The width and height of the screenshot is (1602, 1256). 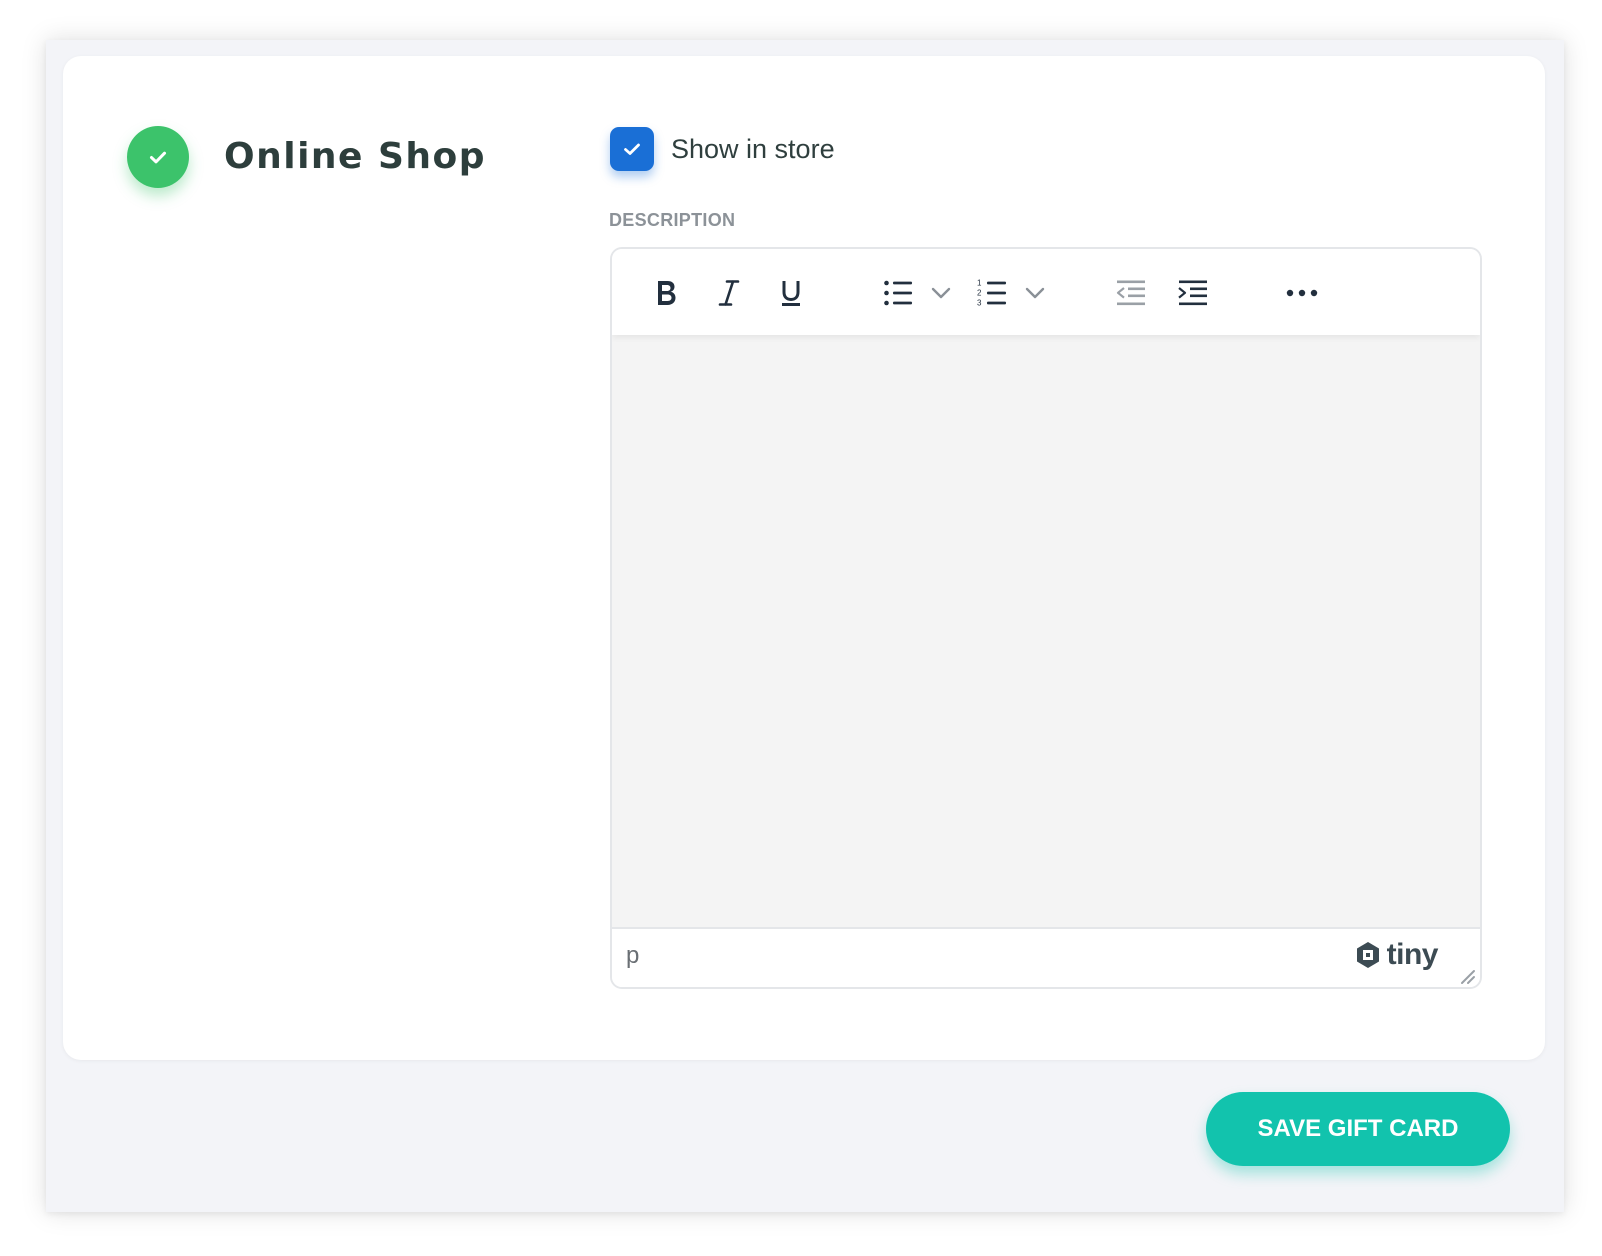 I want to click on outdent-button, so click(x=1131, y=293).